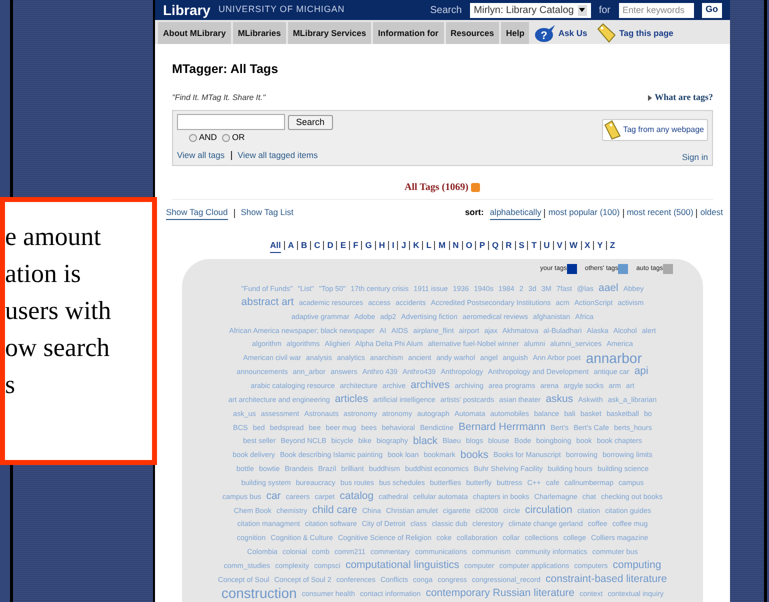 The image size is (769, 602). Describe the element at coordinates (655, 130) in the screenshot. I see `tag-webpage-button: Tag from any webpage` at that location.